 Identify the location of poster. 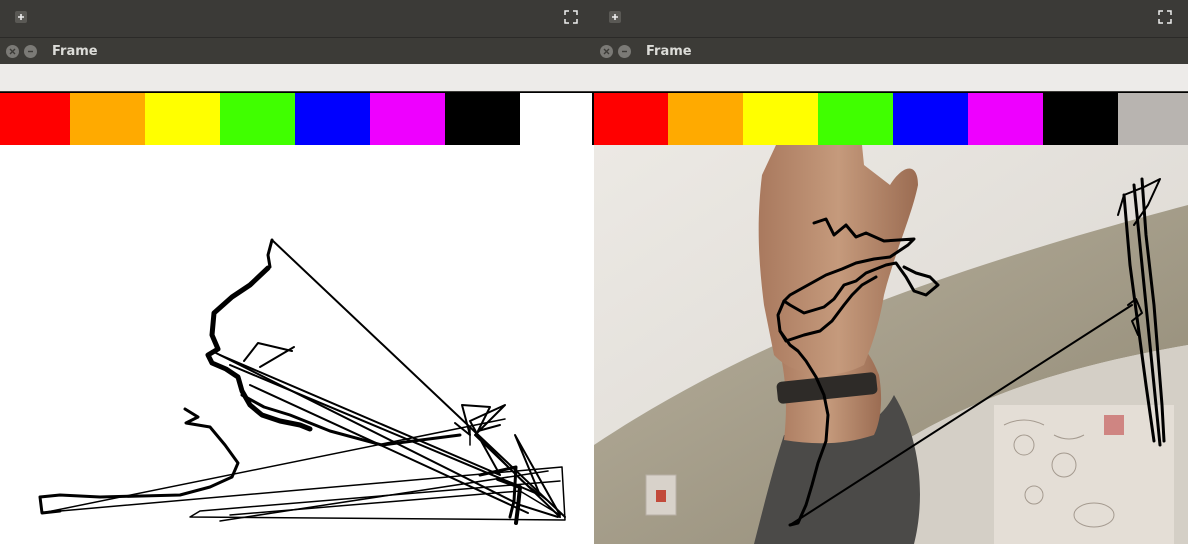
(1084, 474).